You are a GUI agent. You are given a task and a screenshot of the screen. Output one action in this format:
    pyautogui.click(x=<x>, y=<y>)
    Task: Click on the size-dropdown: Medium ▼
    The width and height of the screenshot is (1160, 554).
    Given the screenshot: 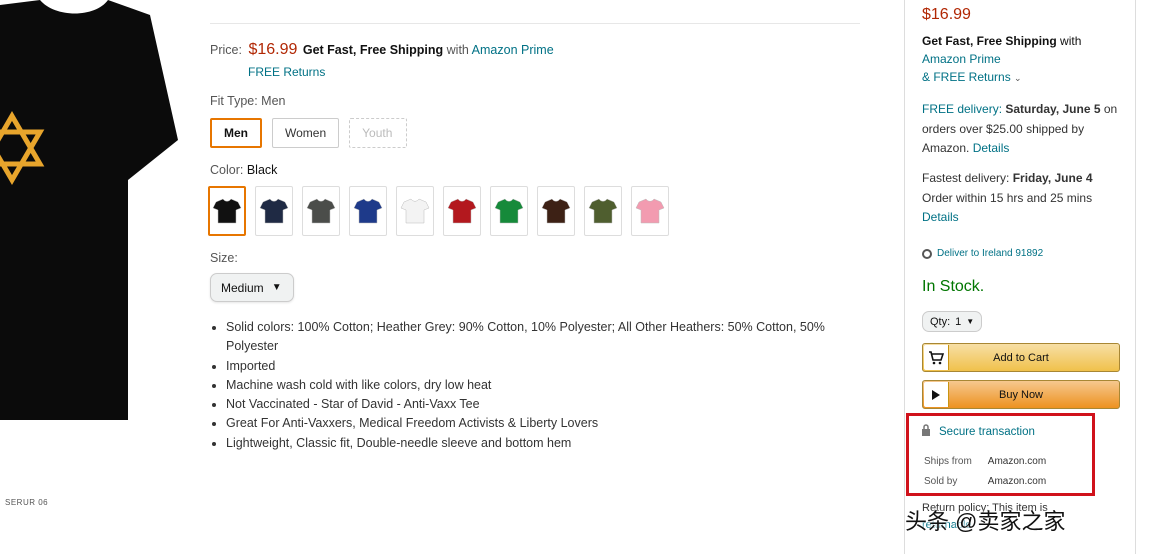 What is the action you would take?
    pyautogui.click(x=252, y=287)
    